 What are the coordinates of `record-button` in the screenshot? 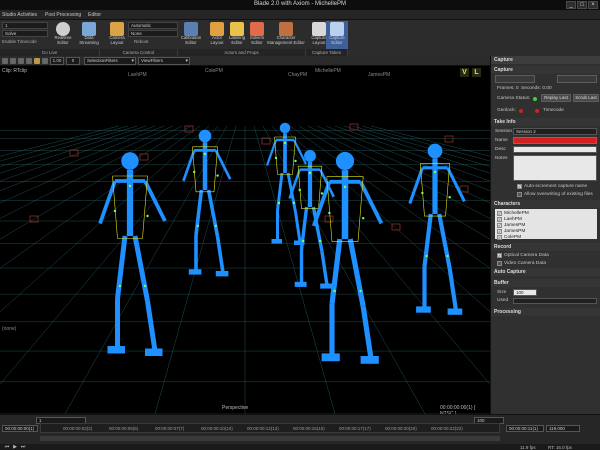 It's located at (515, 79).